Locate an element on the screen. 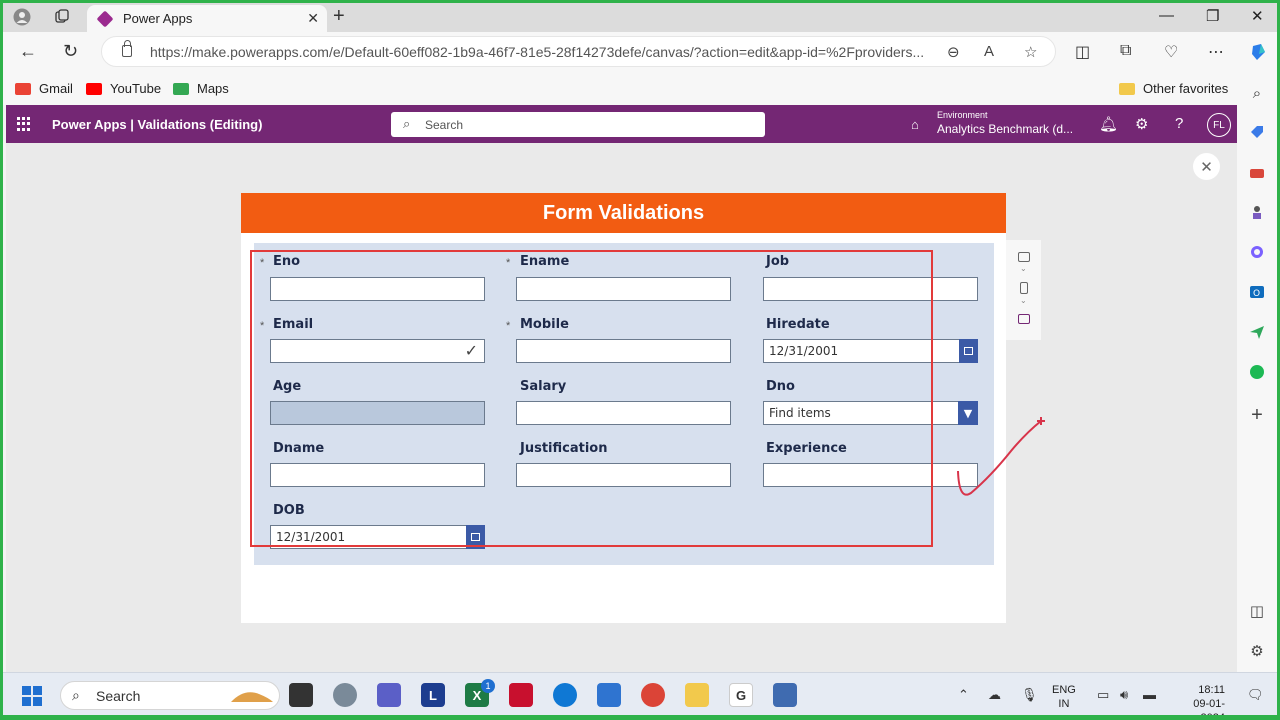  split-screen-icon: ◫ is located at coordinates (1082, 52).